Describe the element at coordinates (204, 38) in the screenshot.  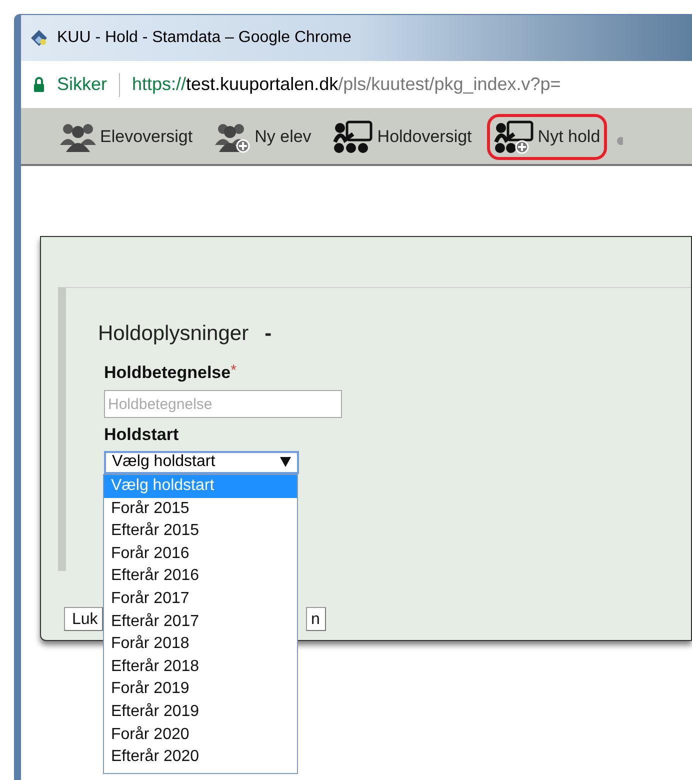
I see `window-title: KUU - Hold - Stamdata – Google Chrome` at that location.